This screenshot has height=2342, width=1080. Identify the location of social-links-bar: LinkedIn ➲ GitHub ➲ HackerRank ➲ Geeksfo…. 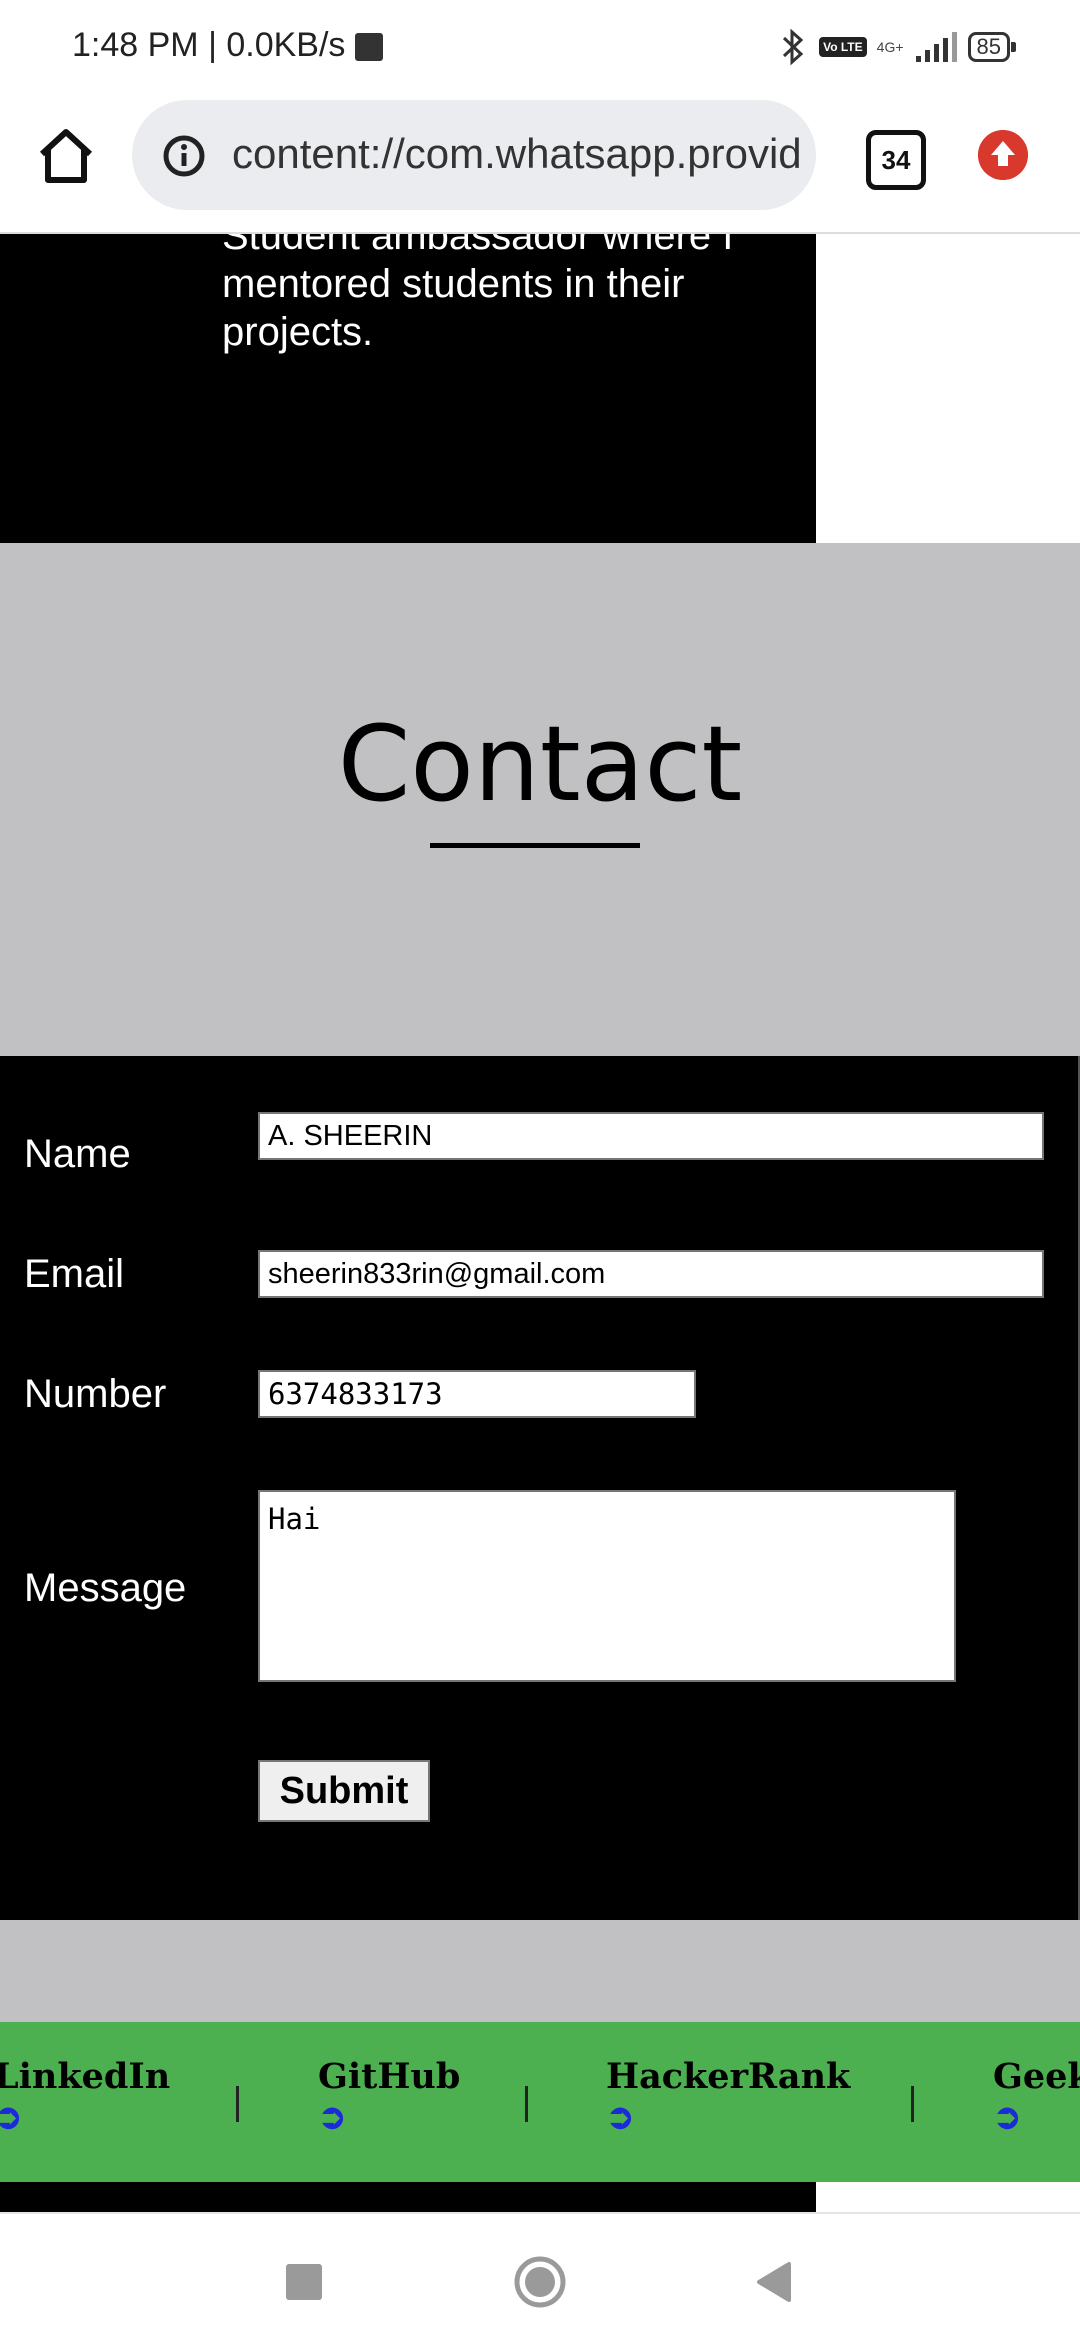
(540, 2102).